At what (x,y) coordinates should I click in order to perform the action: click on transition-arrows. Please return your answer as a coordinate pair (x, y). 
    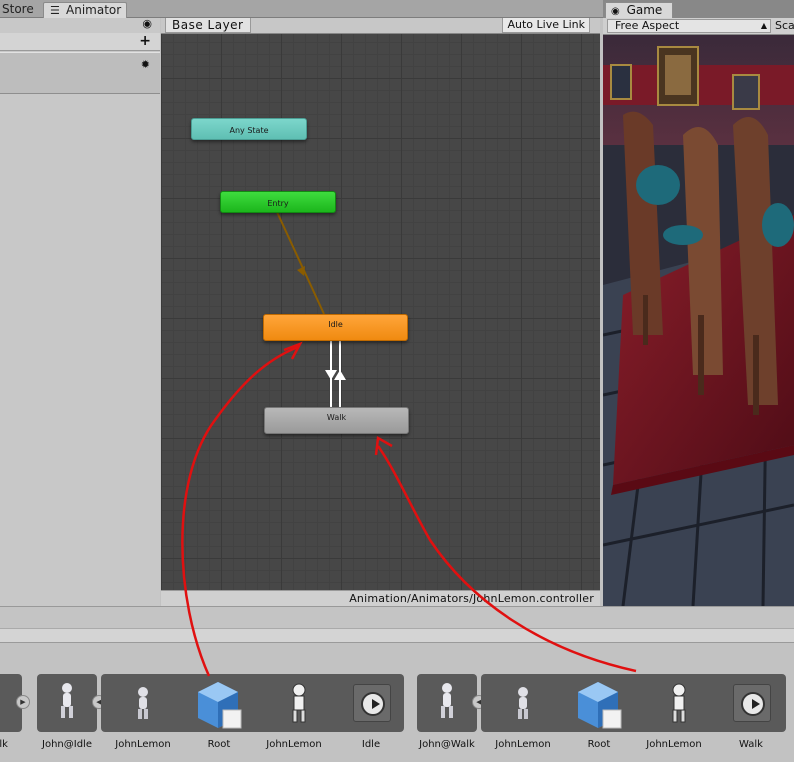
    Looking at the image, I should click on (311, 309).